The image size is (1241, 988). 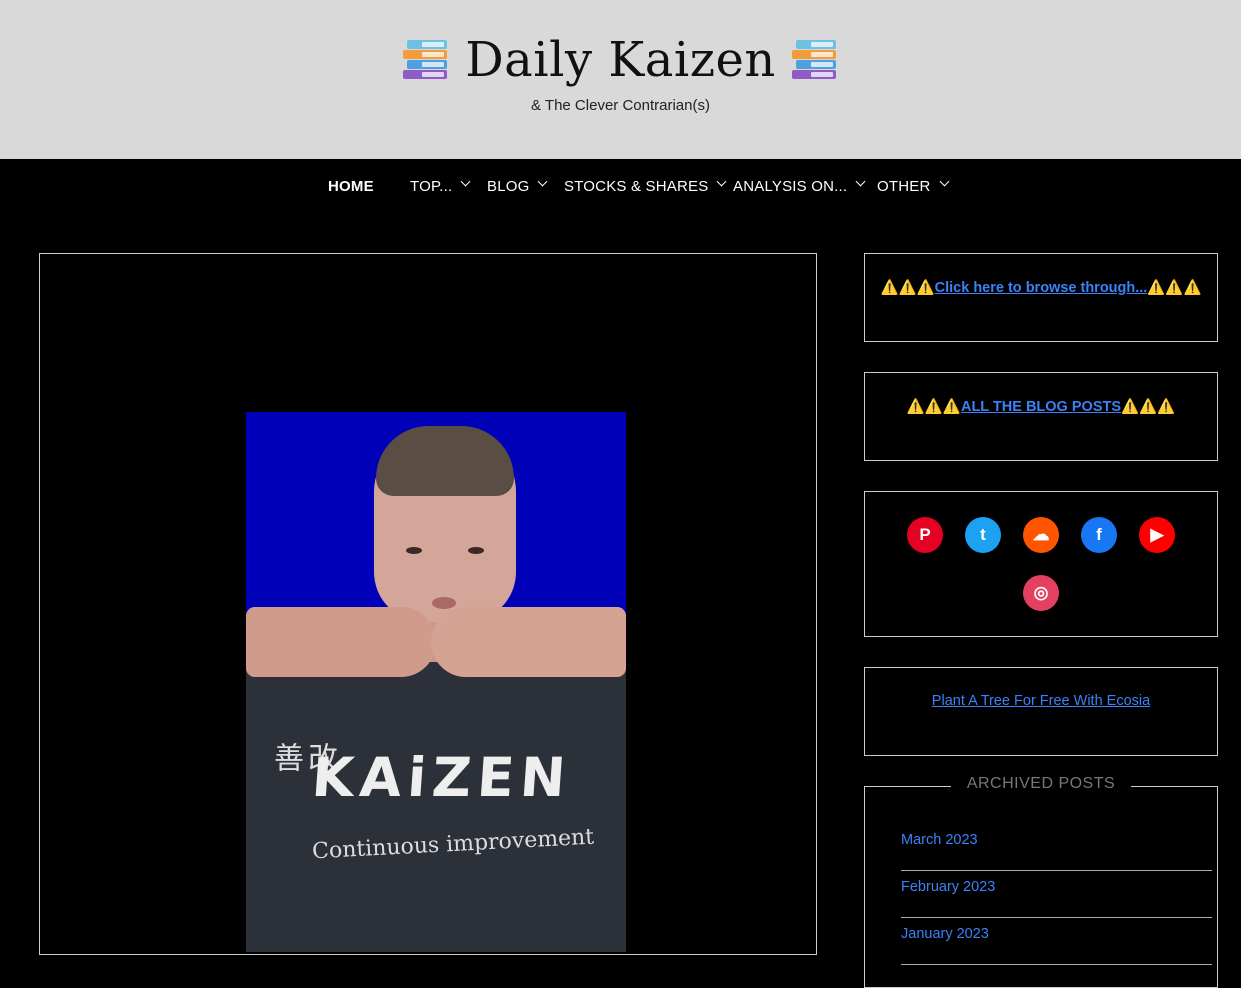 I want to click on nav-item-label: BLOG, so click(x=508, y=186).